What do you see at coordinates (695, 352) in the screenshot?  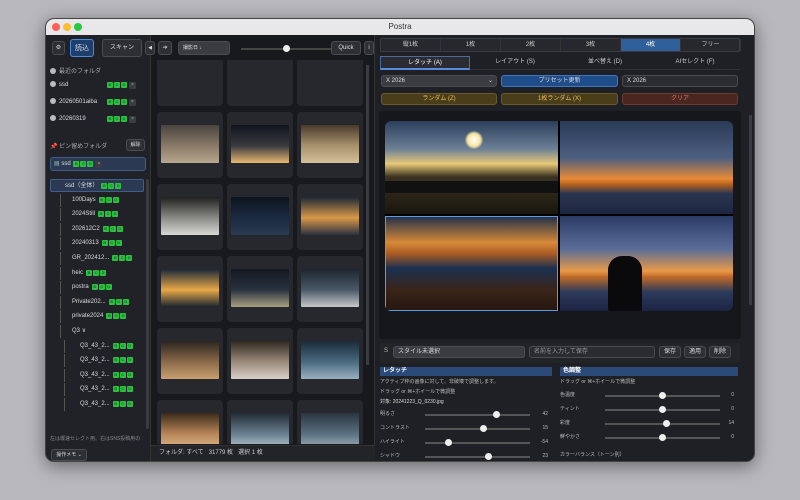 I see `style-apply-button: 適用` at bounding box center [695, 352].